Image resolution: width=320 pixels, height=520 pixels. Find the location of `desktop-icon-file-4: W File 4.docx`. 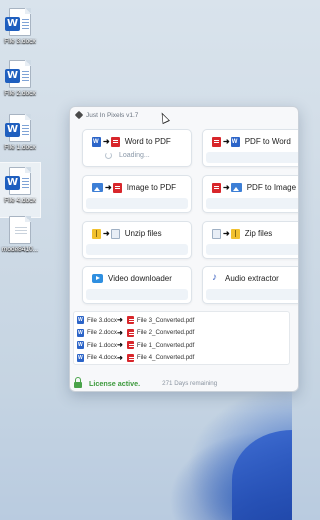

desktop-icon-file-4: W File 4.docx is located at coordinates (20, 190).